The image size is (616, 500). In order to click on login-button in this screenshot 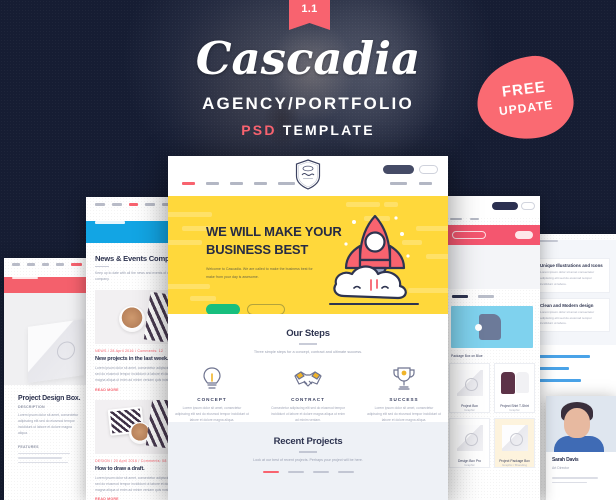, I will do `click(428, 169)`.